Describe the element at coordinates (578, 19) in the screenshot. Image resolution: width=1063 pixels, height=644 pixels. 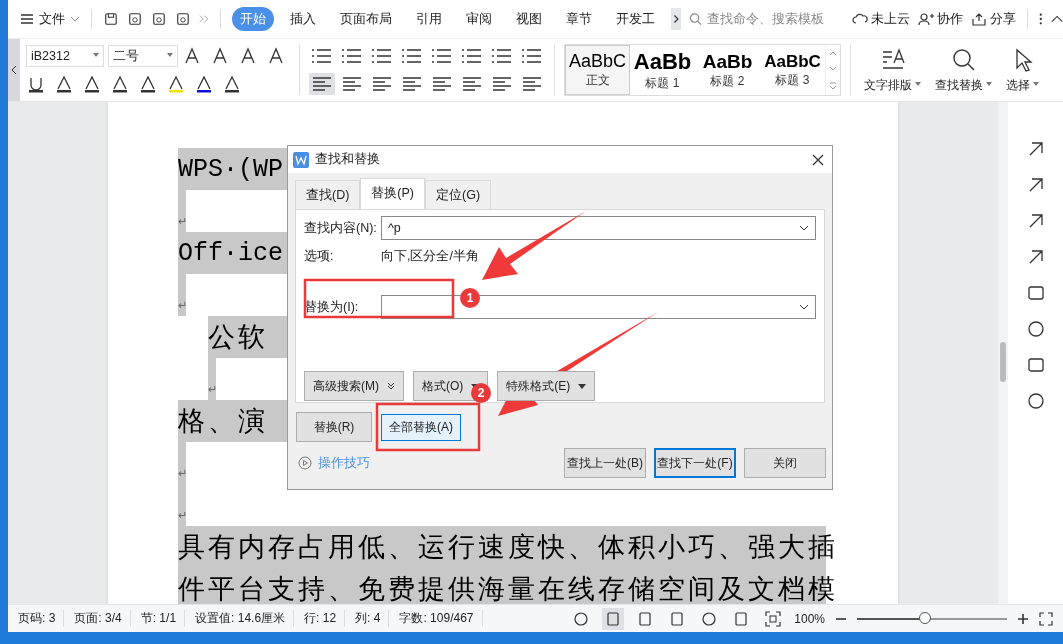
I see `ribbon-tab: 章节` at that location.